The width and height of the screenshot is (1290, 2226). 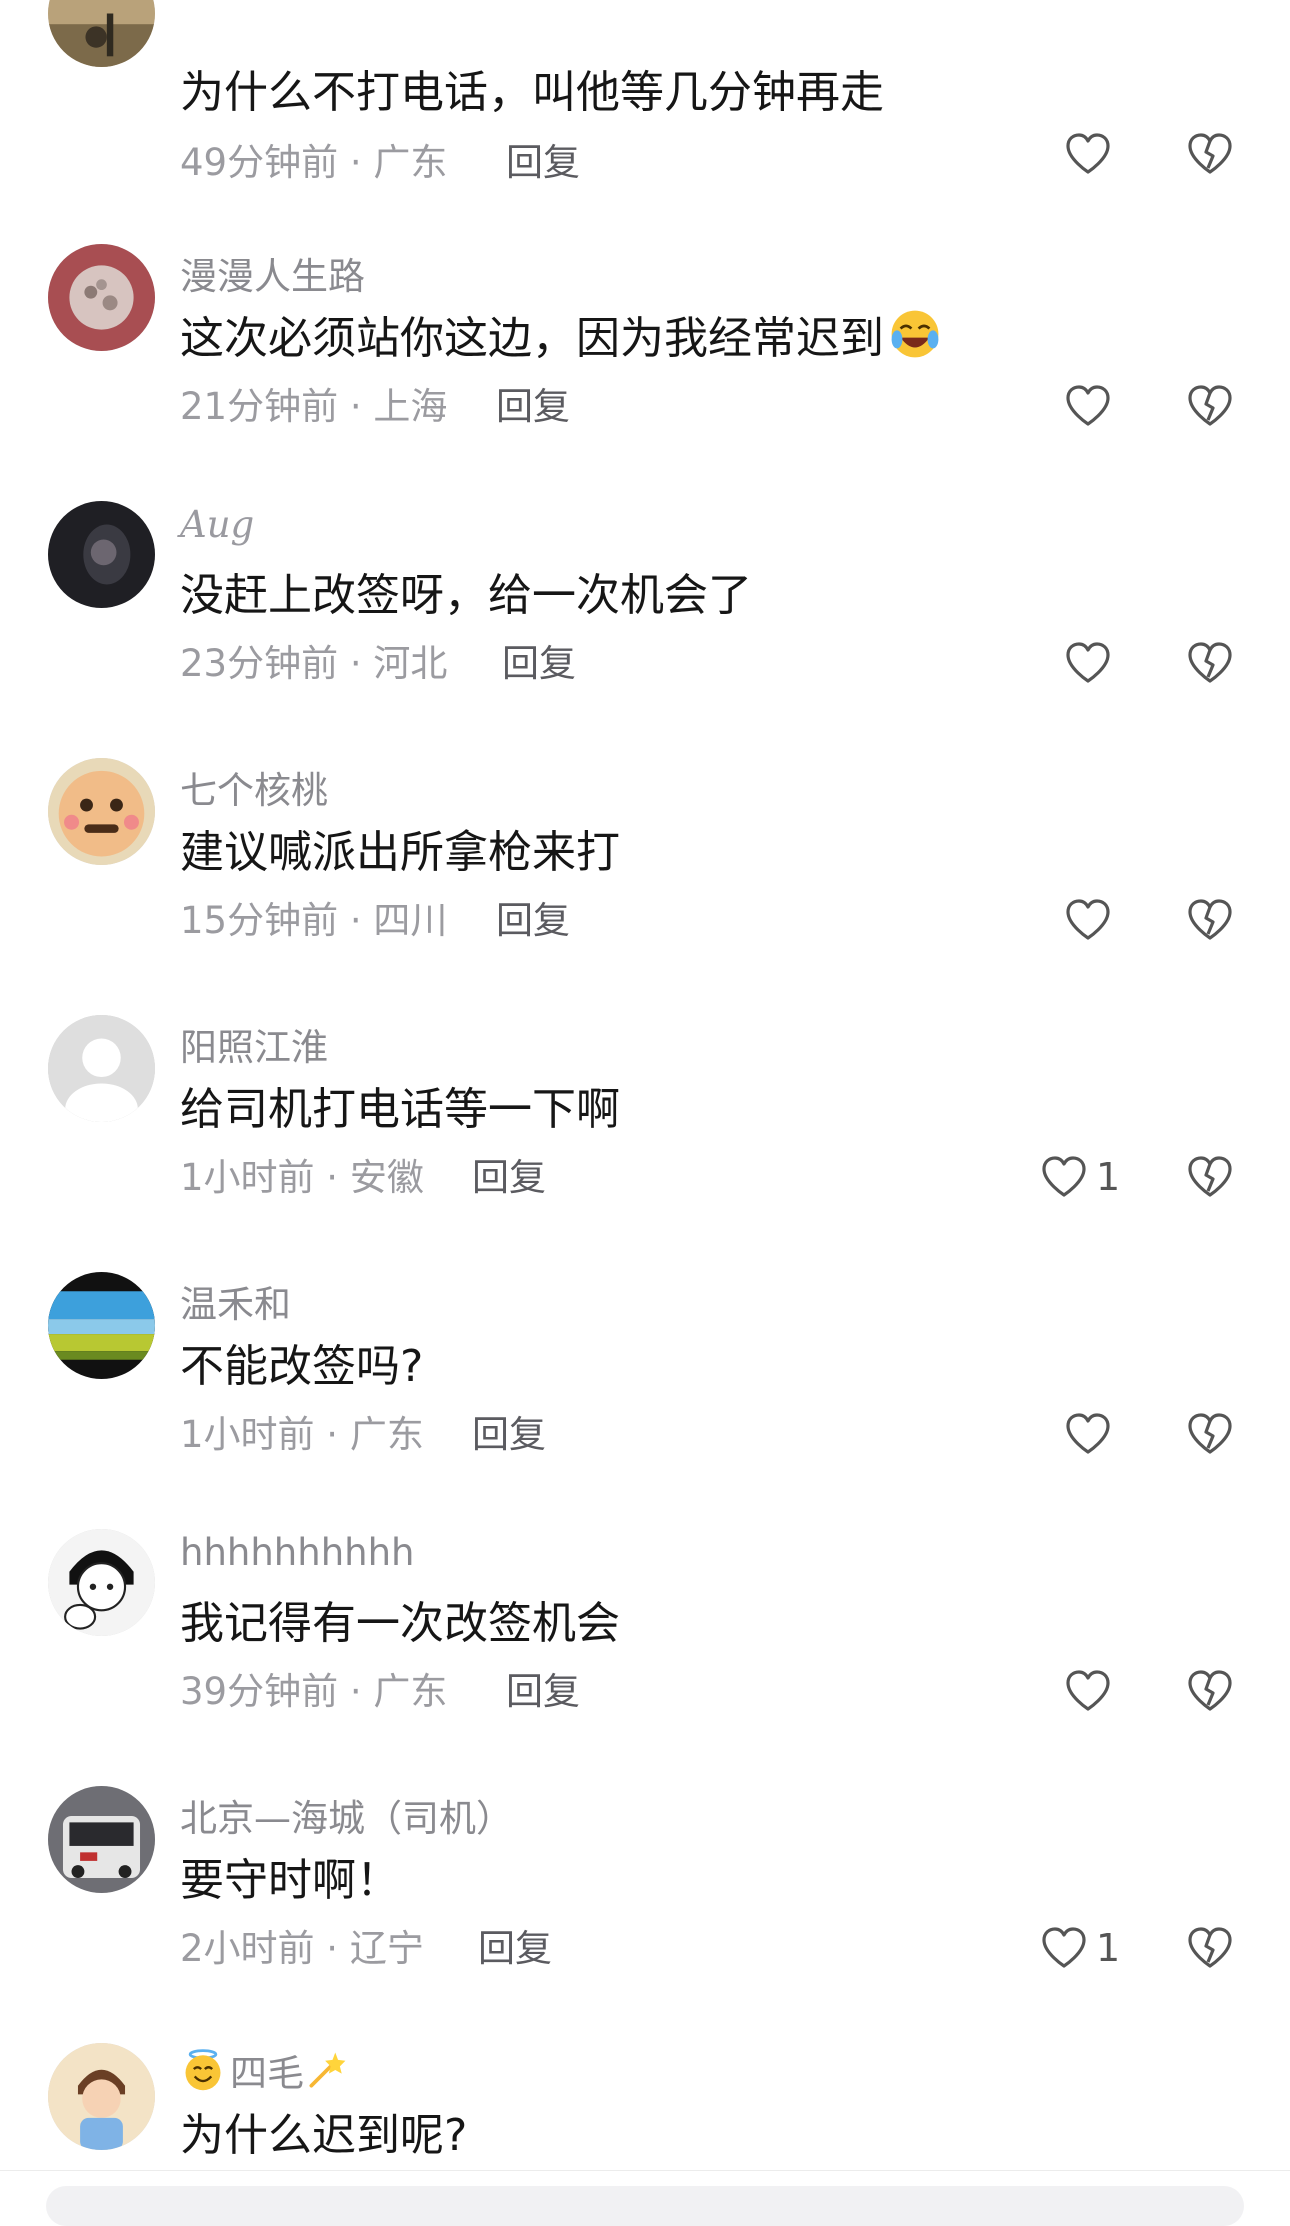 What do you see at coordinates (400, 1109) in the screenshot?
I see `comment-text: 给司机打电话等一下啊` at bounding box center [400, 1109].